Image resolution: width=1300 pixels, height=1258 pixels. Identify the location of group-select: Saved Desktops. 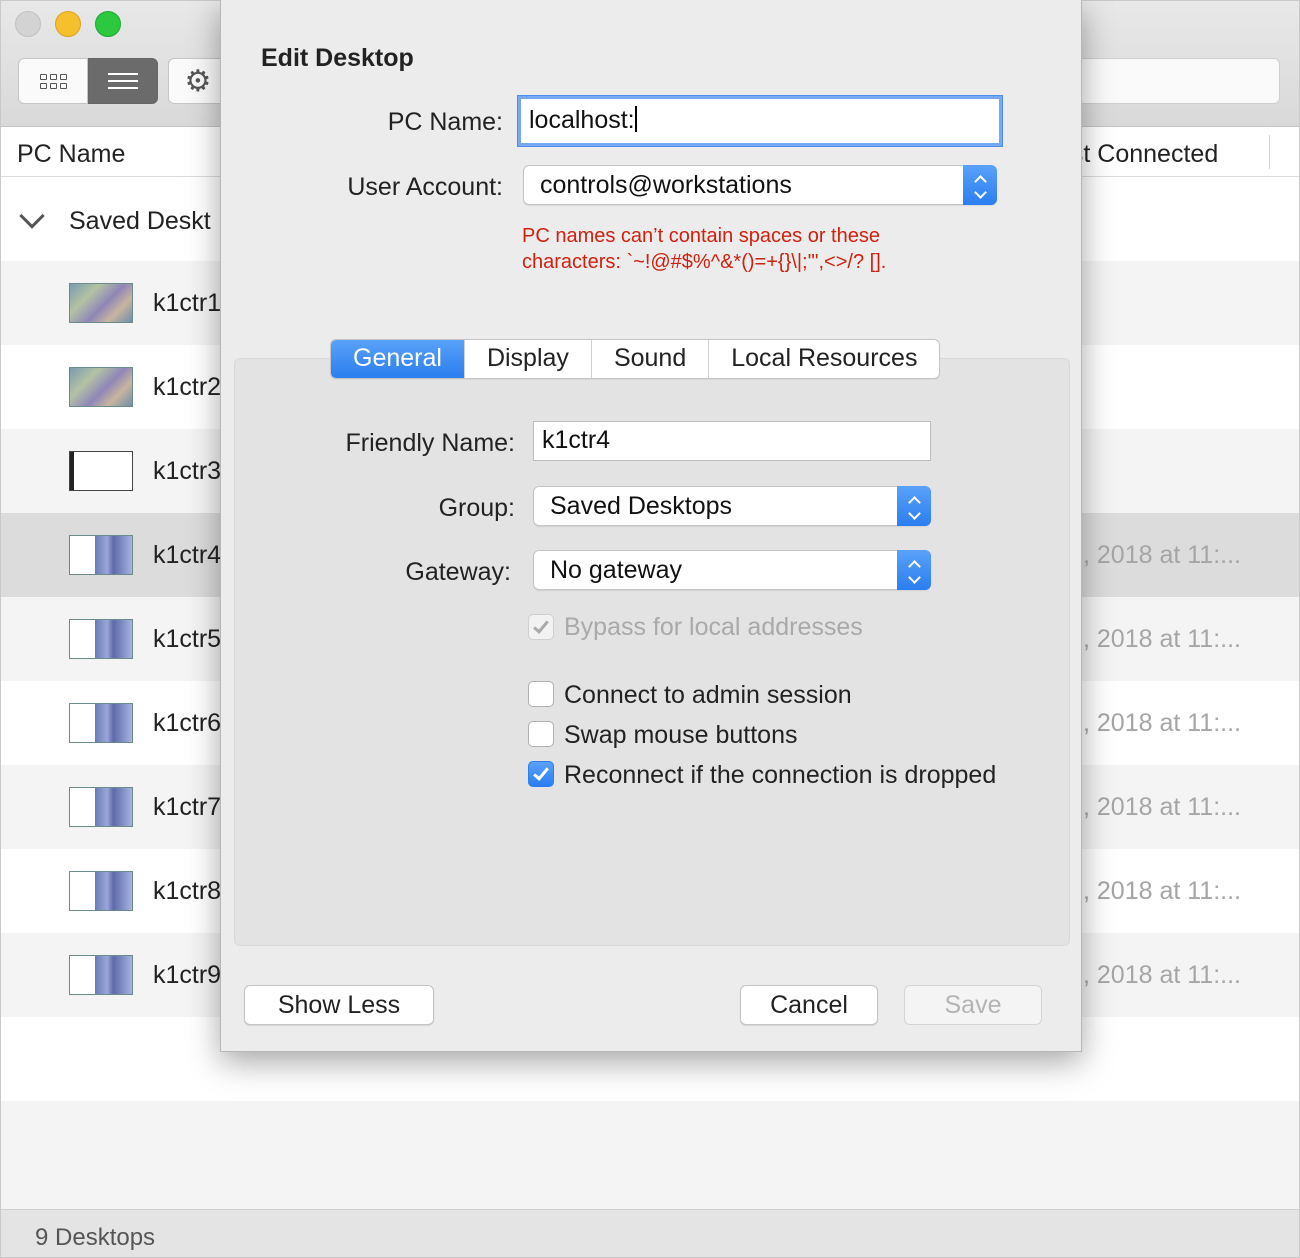
(732, 506).